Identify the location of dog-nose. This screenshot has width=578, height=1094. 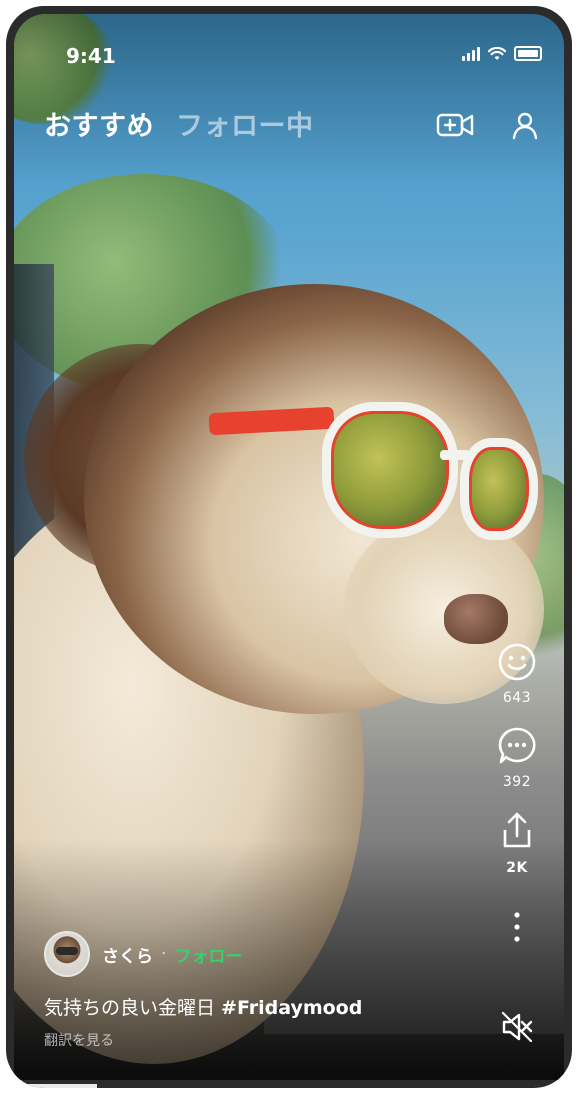
(476, 619).